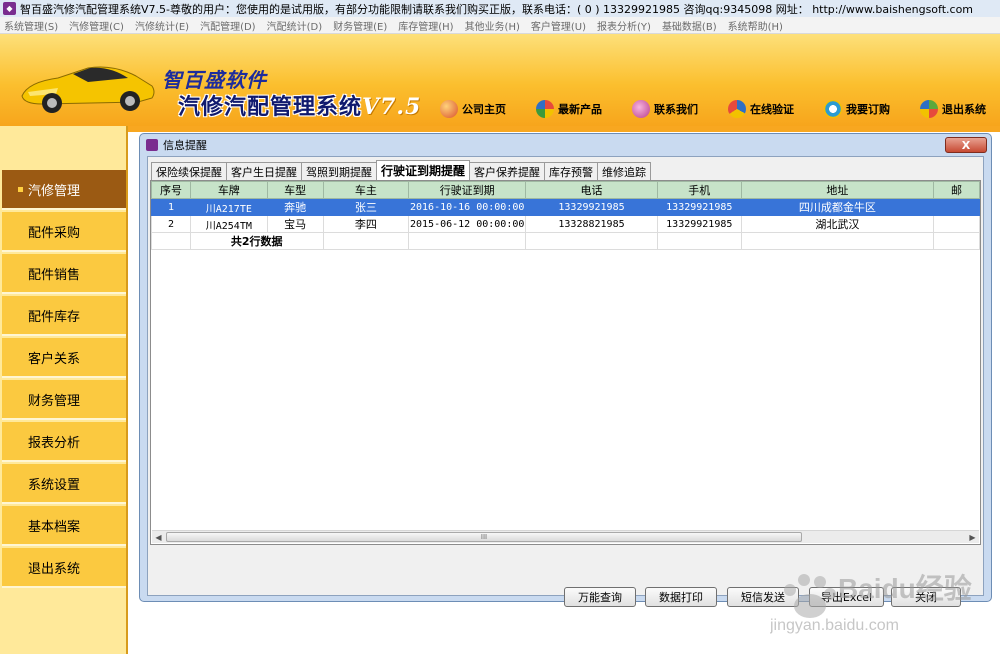 The width and height of the screenshot is (1000, 654). I want to click on menu-parts-stats: 汽配统计(D), so click(295, 25).